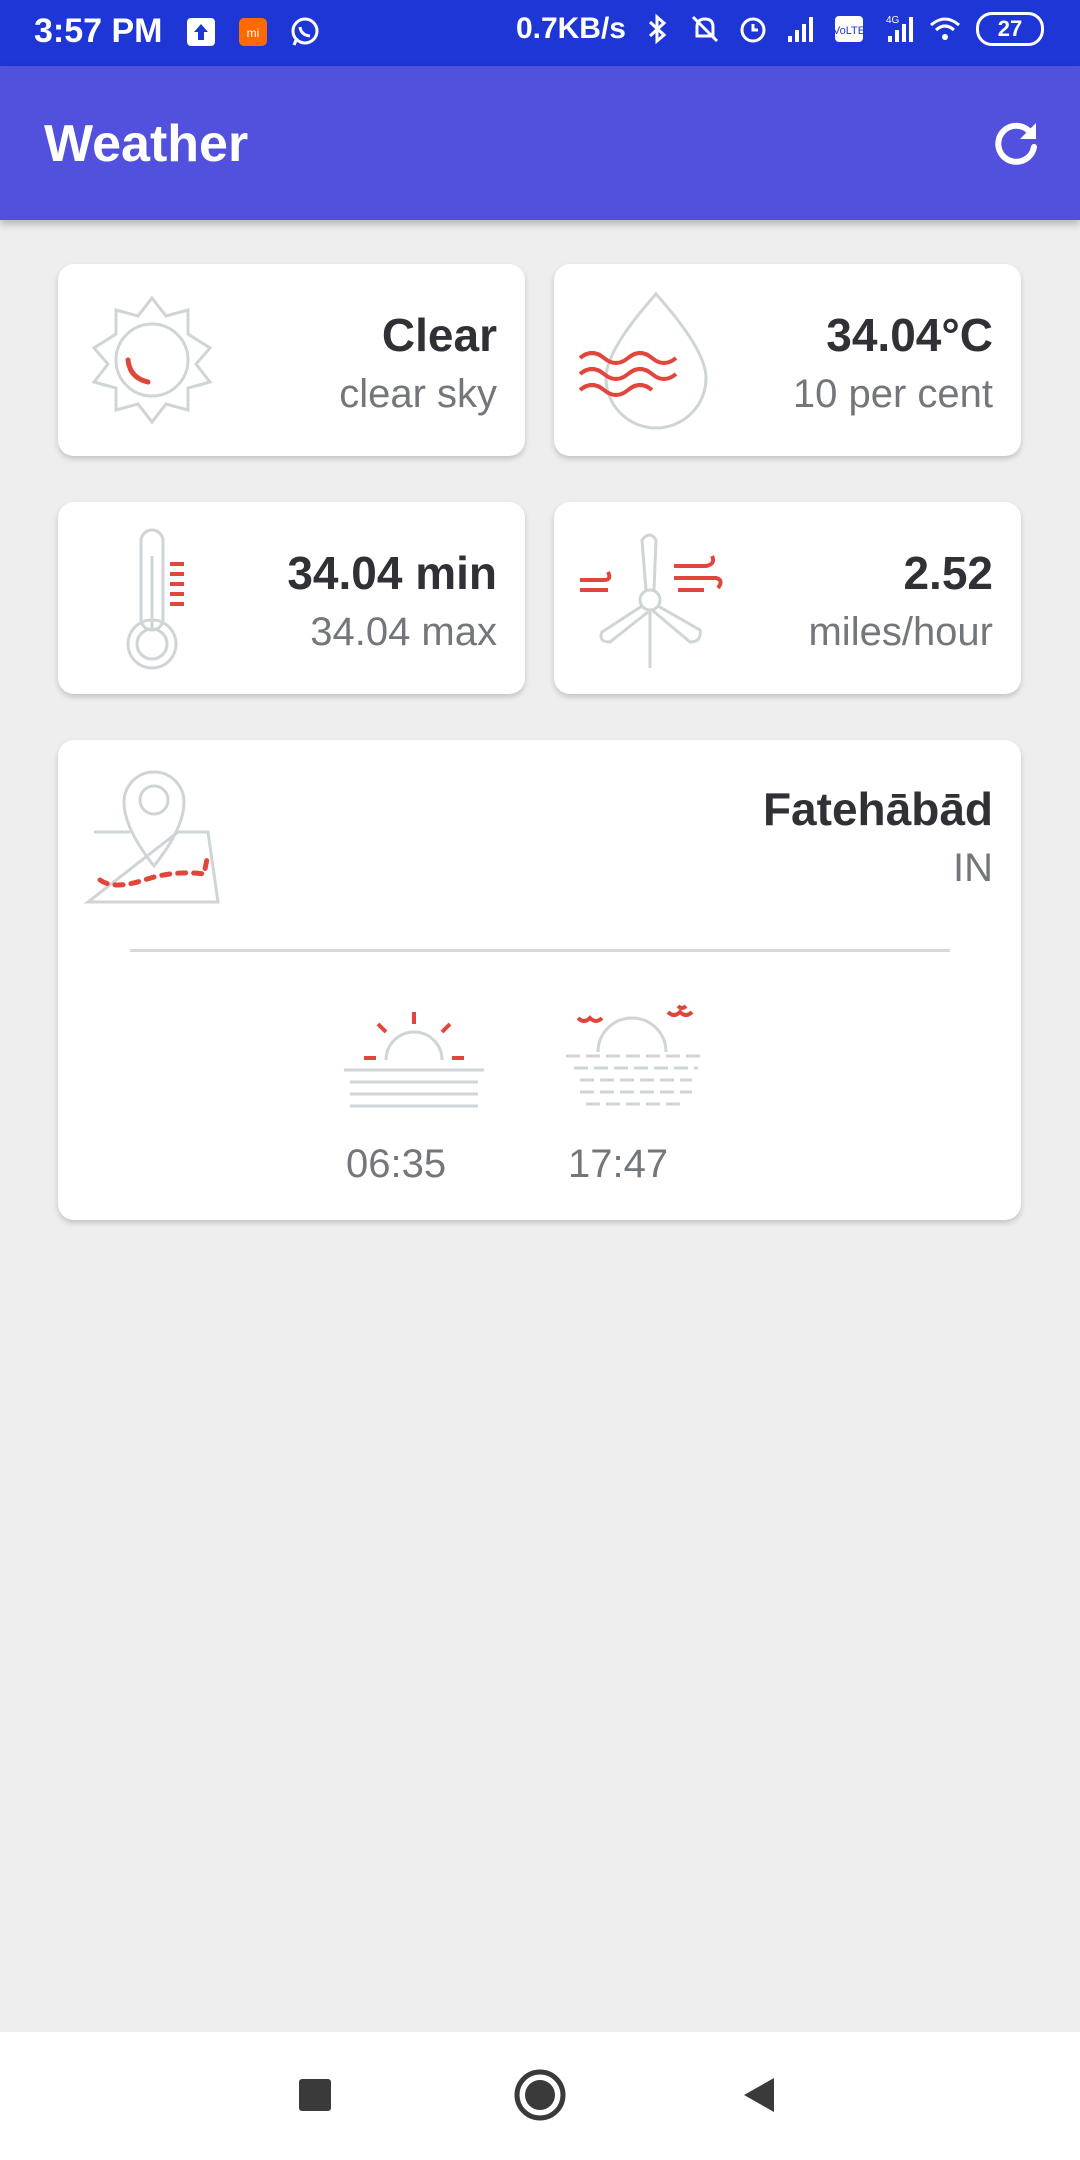  What do you see at coordinates (618, 1164) in the screenshot?
I see `sunset-time: 17:47` at bounding box center [618, 1164].